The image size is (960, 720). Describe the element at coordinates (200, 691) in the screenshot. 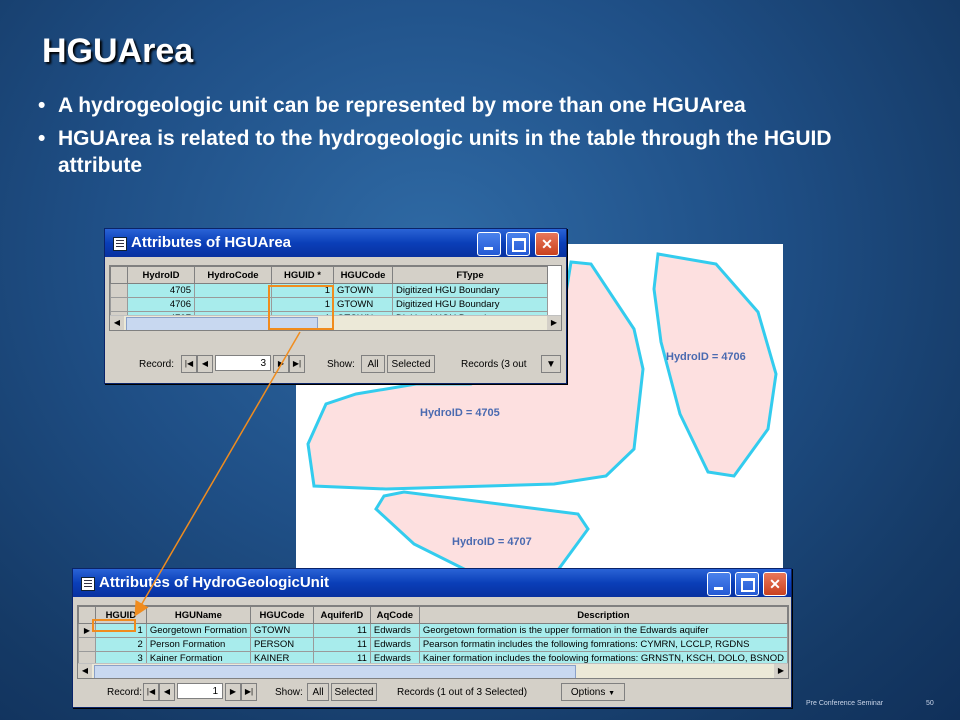

I see `record-number-input: 1` at that location.